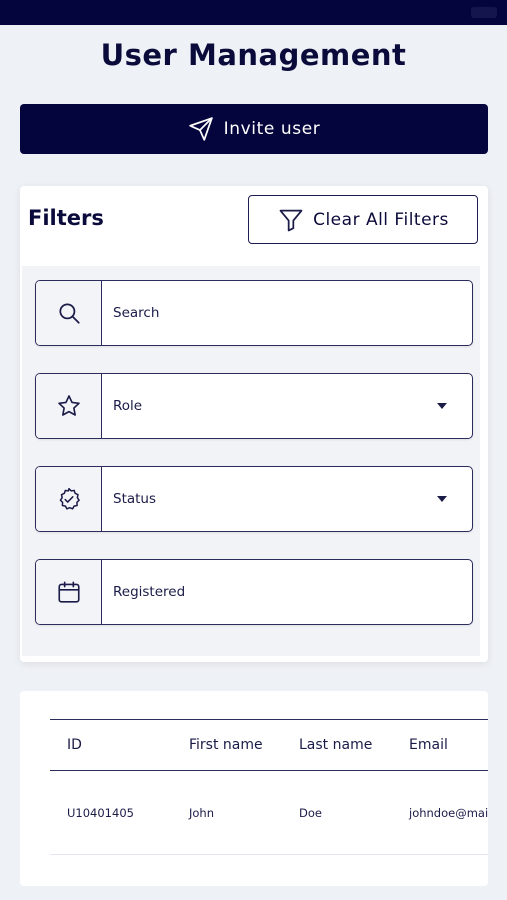 The image size is (507, 900). Describe the element at coordinates (381, 219) in the screenshot. I see `clear-all-filters-label: Clear All Filters` at that location.